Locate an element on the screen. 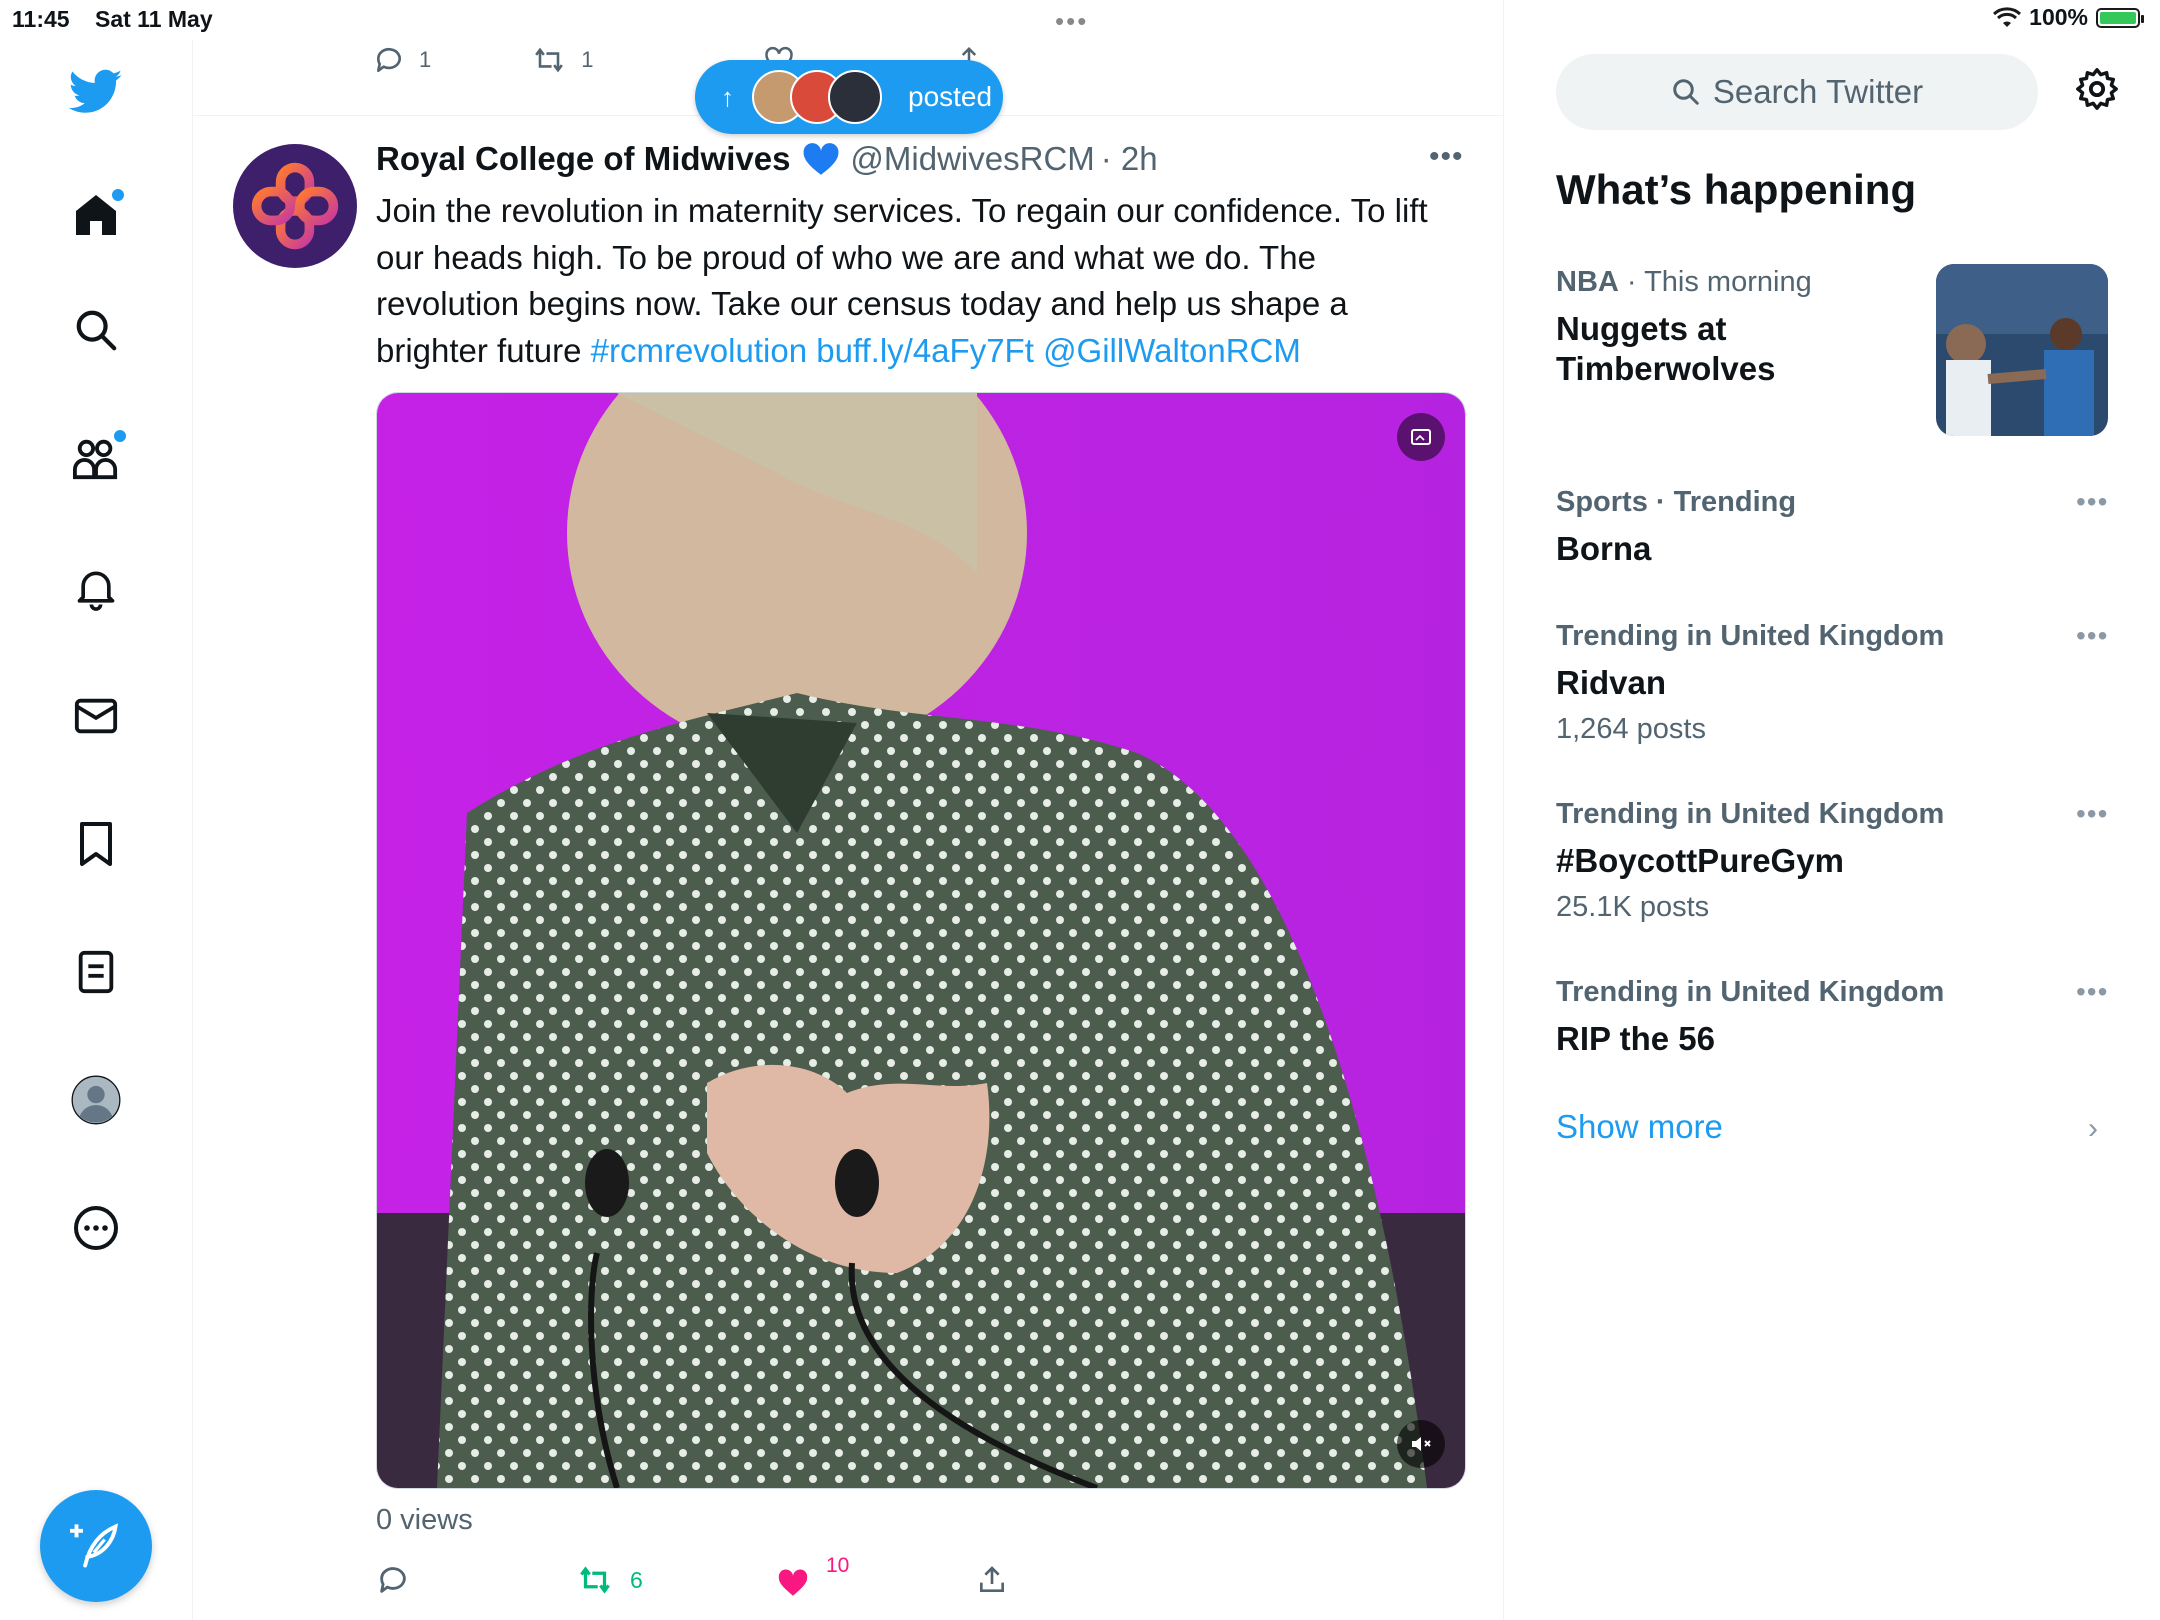 The image size is (2160, 1620). show-more-link: Show more is located at coordinates (1639, 1127).